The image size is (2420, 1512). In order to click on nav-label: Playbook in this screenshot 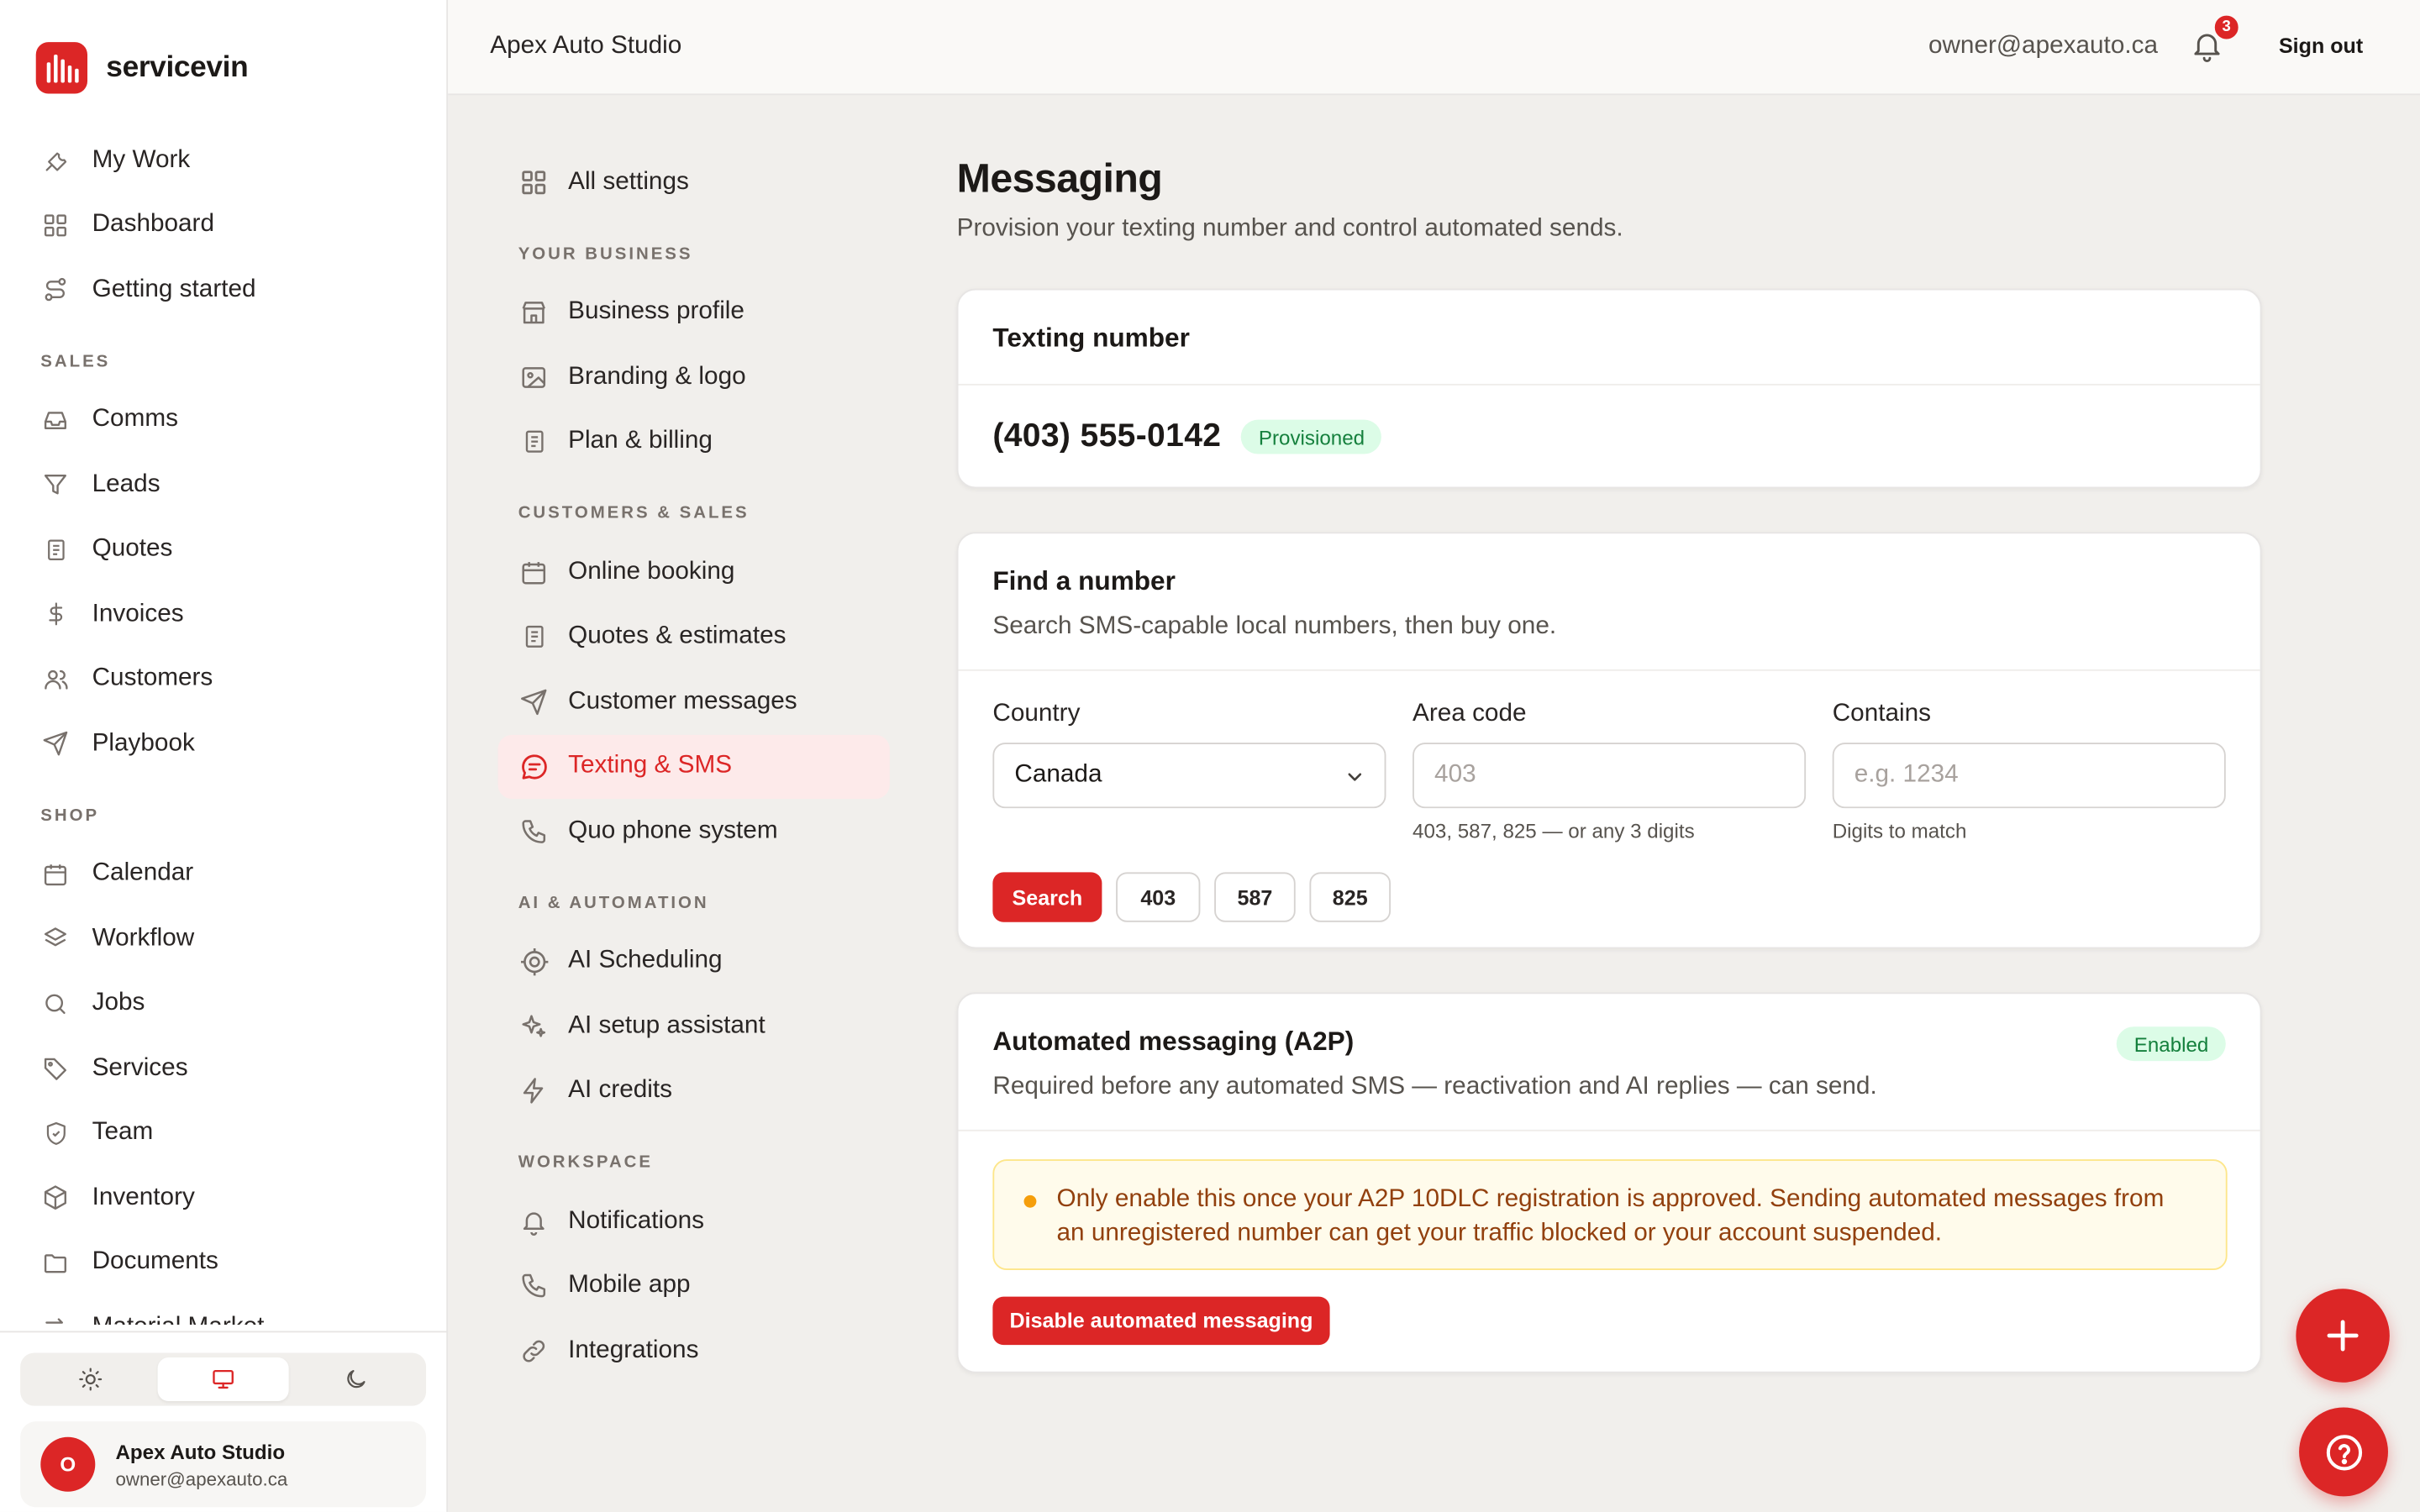, I will do `click(143, 743)`.